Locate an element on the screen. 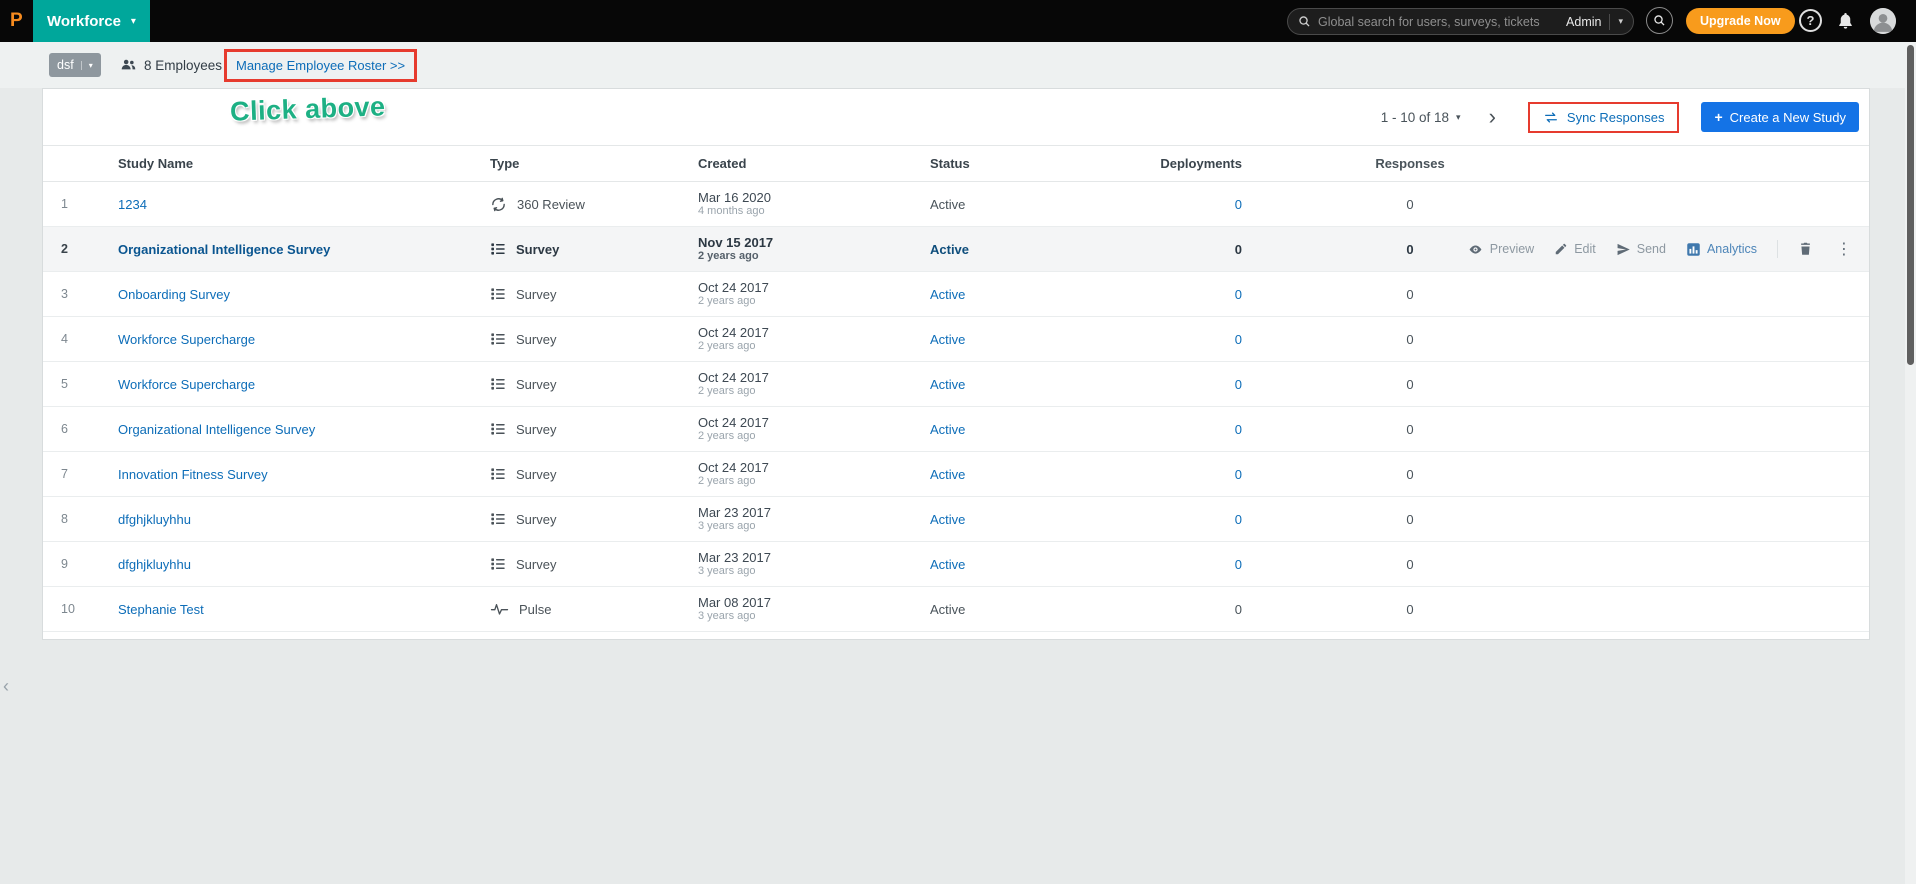  notifications-button is located at coordinates (1845, 22).